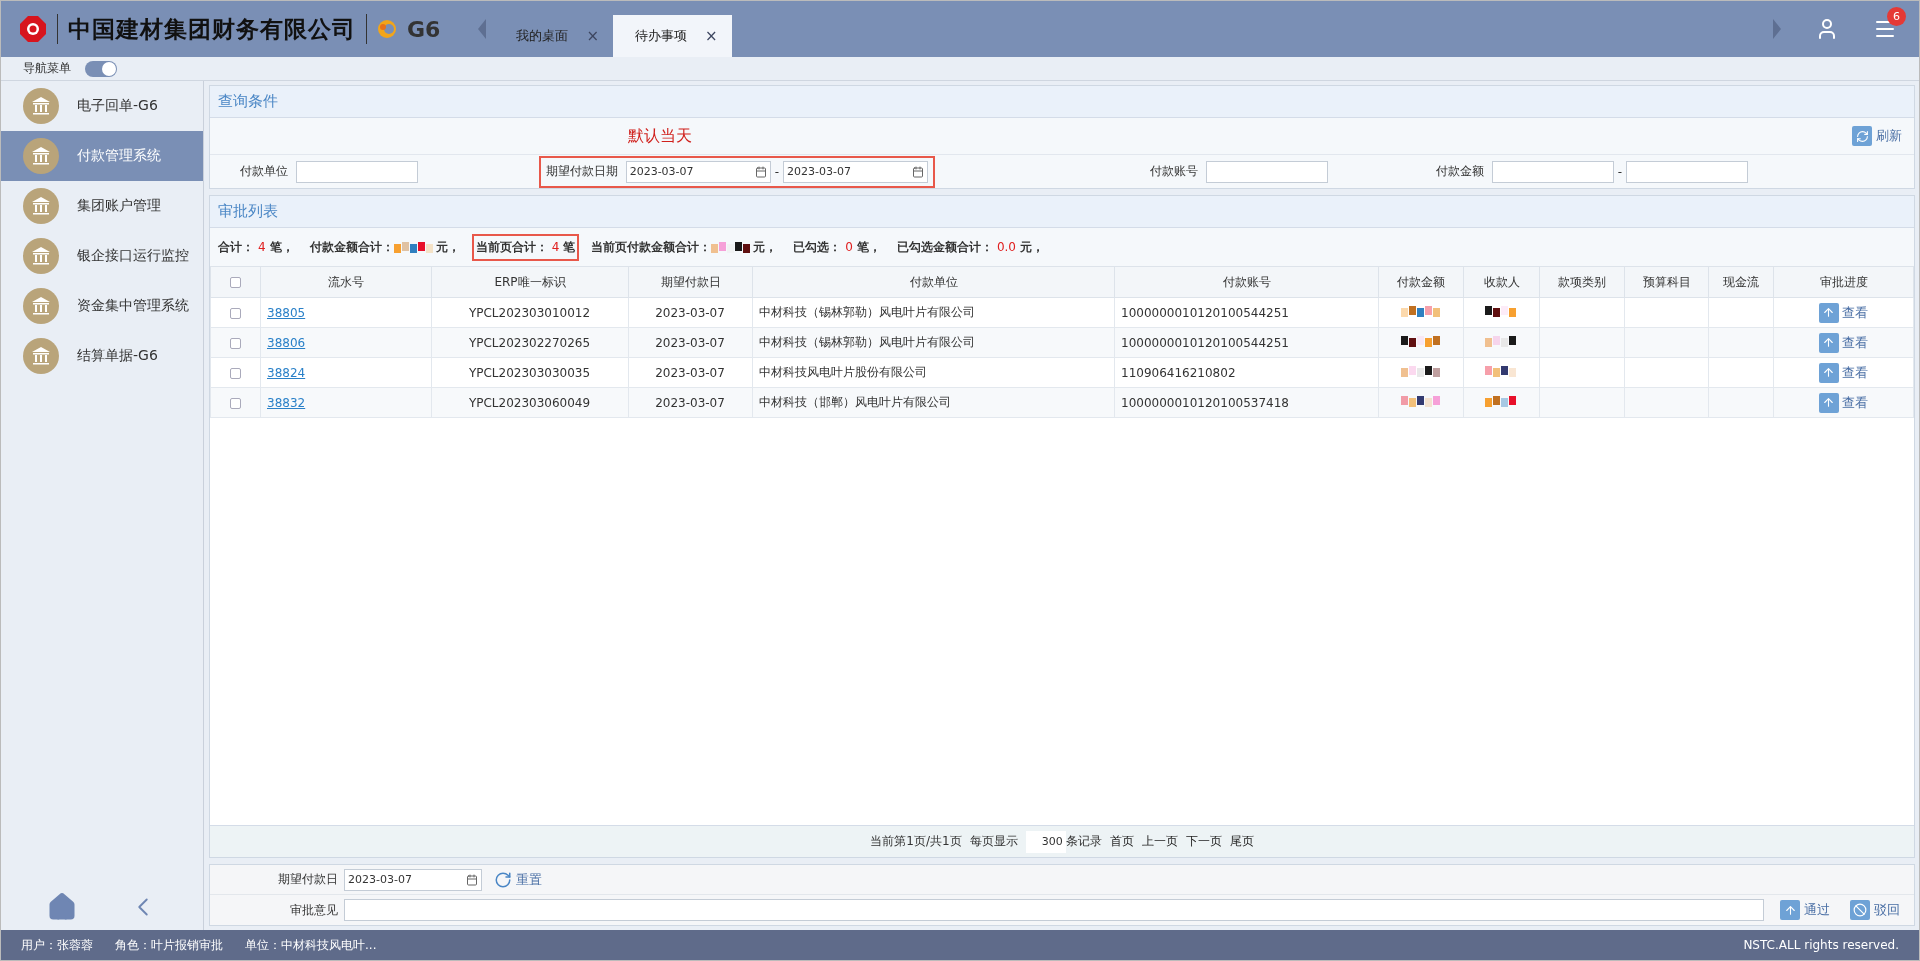 Image resolution: width=1920 pixels, height=961 pixels. I want to click on column-header: 款项类别, so click(1582, 282).